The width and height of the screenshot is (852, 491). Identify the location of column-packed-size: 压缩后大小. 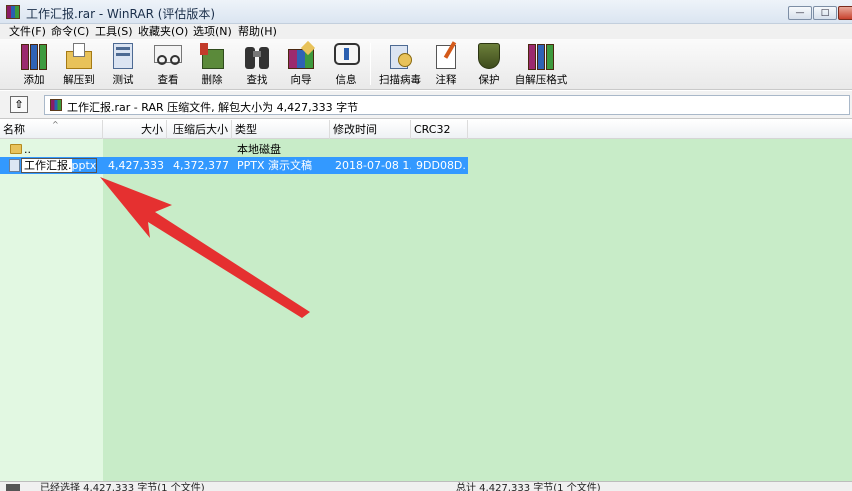
(199, 129).